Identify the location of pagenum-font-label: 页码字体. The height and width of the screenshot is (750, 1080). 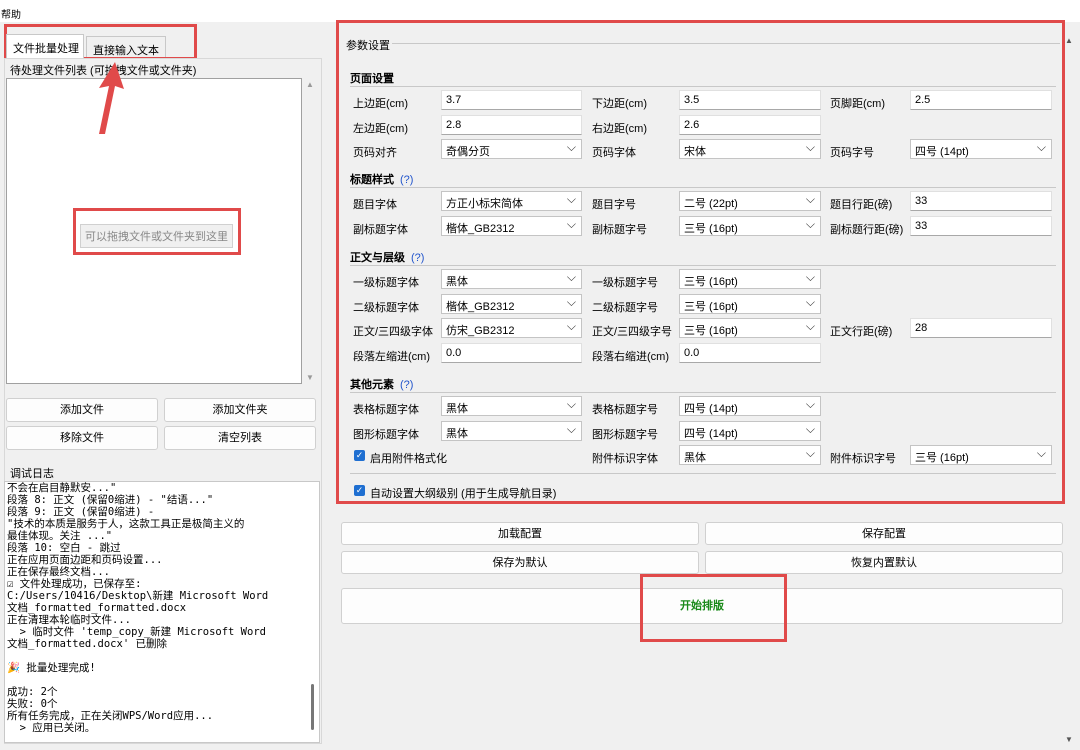
(614, 153).